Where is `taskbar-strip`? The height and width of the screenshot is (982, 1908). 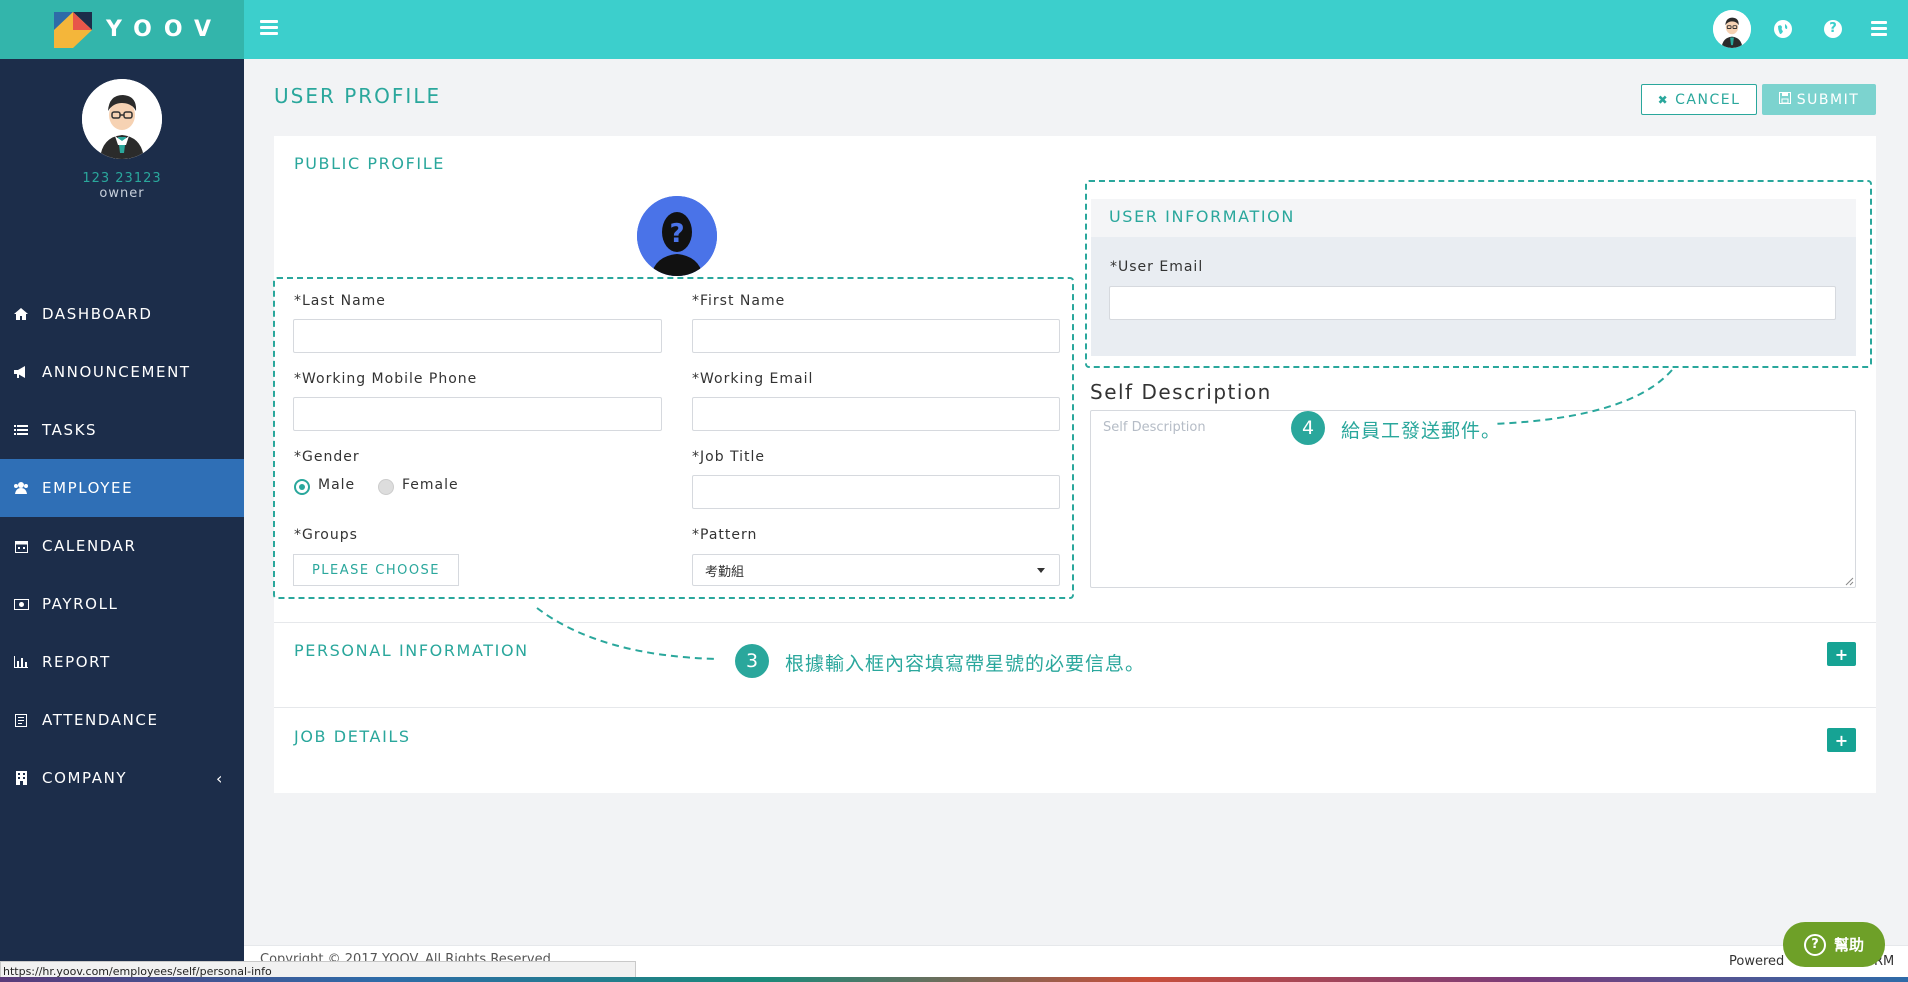 taskbar-strip is located at coordinates (954, 979).